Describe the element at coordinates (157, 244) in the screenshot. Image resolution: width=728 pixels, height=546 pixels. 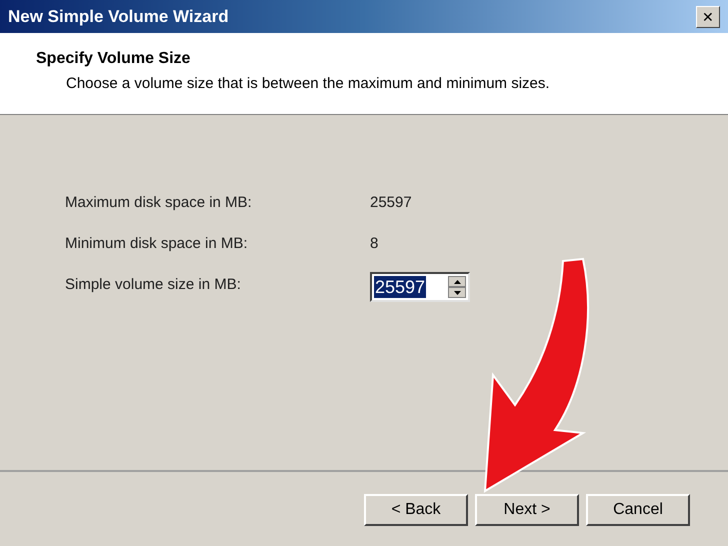
I see `field-label: Minimum disk space in MB:` at that location.